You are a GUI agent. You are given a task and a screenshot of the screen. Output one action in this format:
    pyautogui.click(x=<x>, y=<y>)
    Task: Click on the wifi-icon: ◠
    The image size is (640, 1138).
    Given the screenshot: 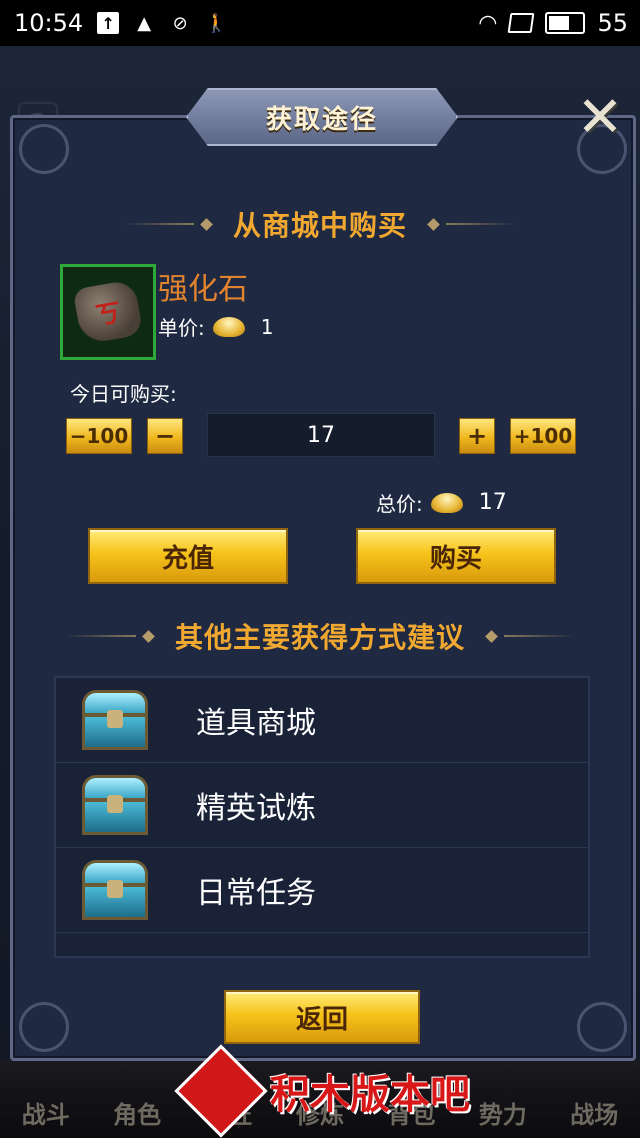 What is the action you would take?
    pyautogui.click(x=488, y=23)
    